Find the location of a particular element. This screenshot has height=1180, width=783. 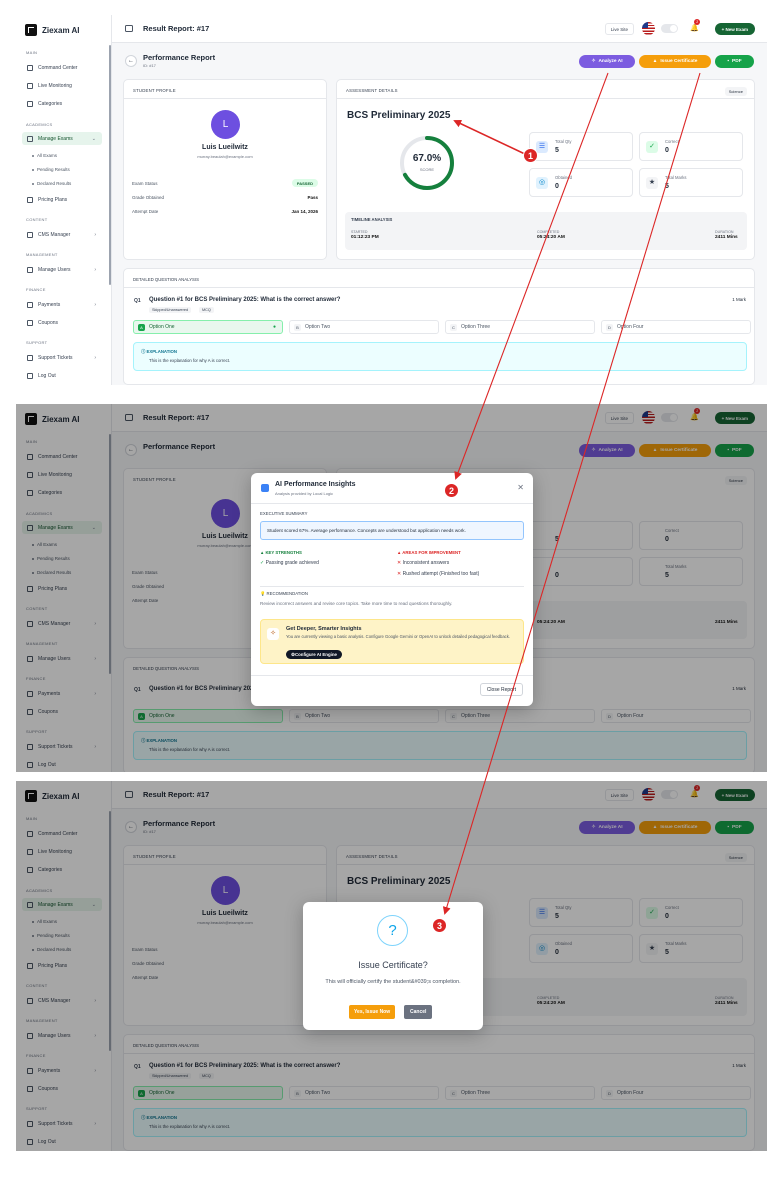

stat-label: Total Qty is located at coordinates (563, 141).